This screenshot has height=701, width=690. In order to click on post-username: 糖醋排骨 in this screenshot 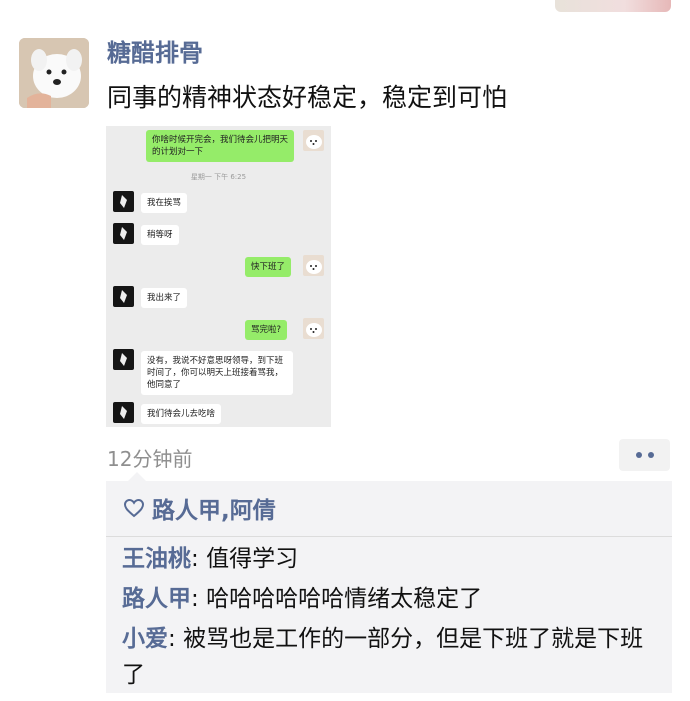, I will do `click(155, 53)`.